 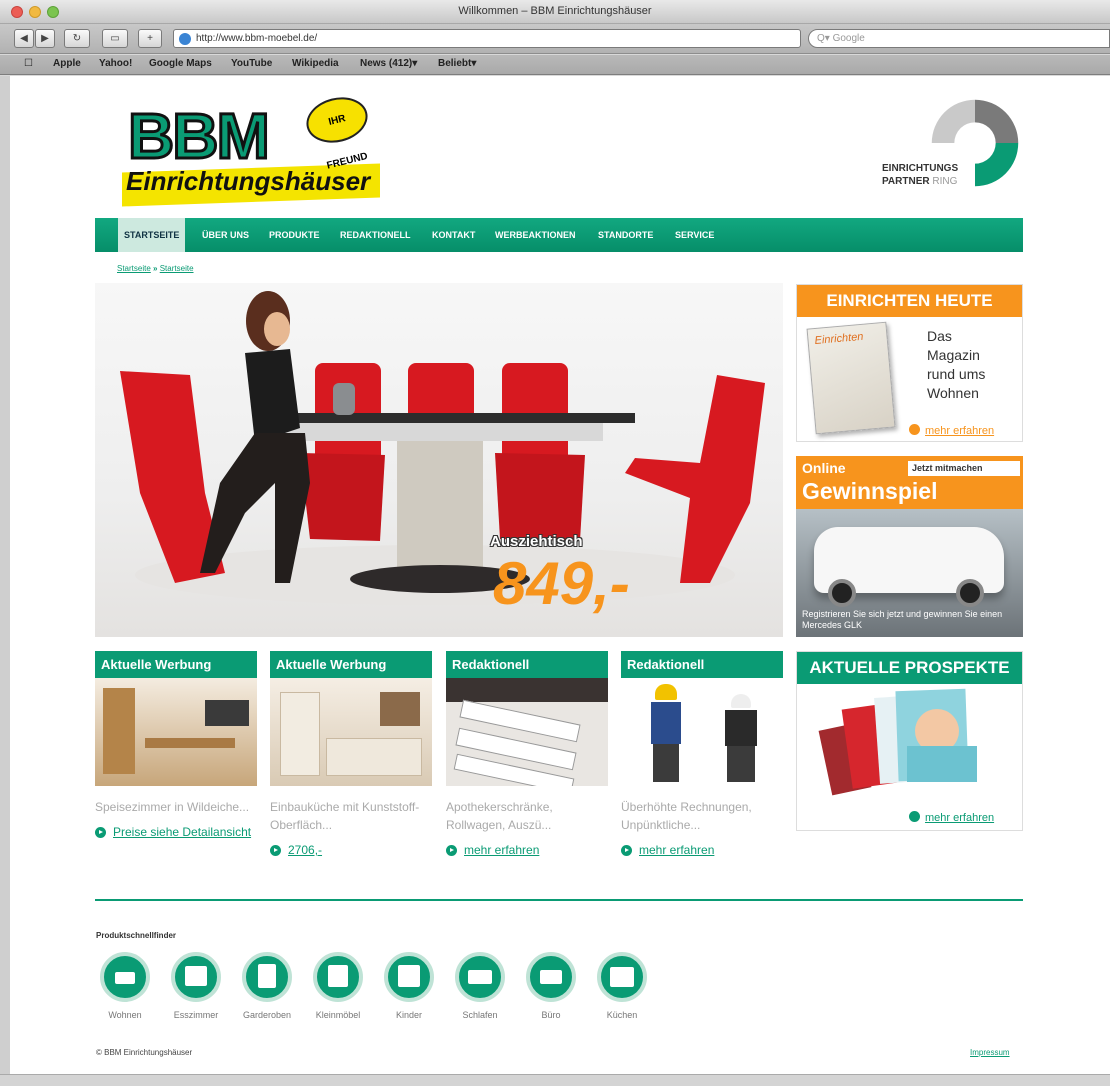 What do you see at coordinates (351, 850) in the screenshot?
I see `teaser-link: 2706,-` at bounding box center [351, 850].